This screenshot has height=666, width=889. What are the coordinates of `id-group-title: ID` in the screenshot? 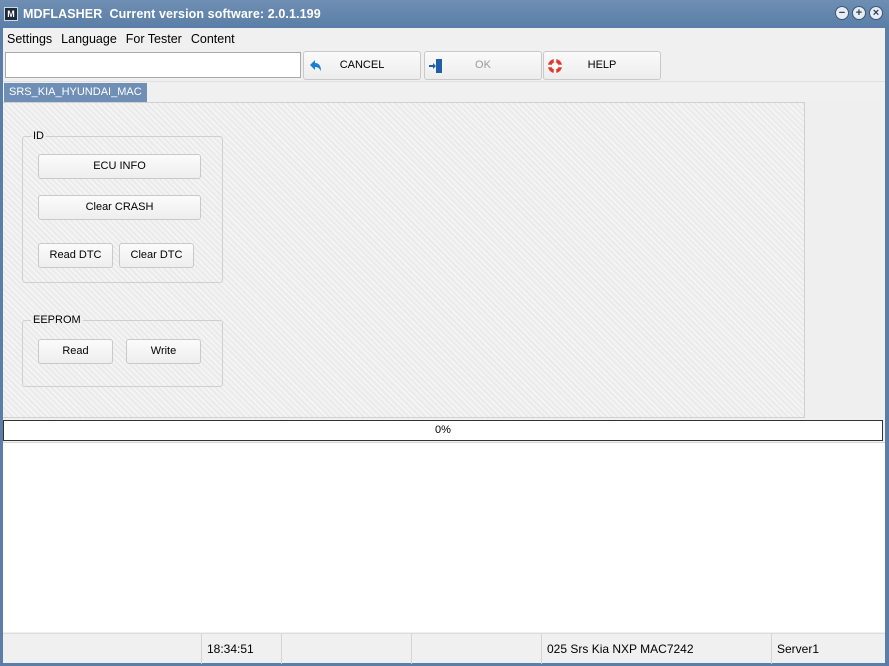 It's located at (38, 136).